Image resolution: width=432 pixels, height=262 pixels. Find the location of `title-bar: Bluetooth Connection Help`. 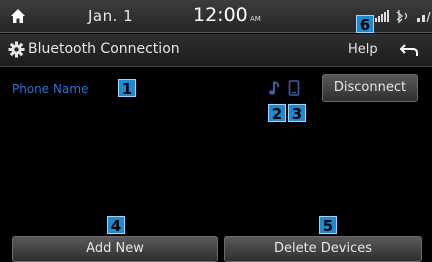

title-bar: Bluetooth Connection Help is located at coordinates (216, 50).